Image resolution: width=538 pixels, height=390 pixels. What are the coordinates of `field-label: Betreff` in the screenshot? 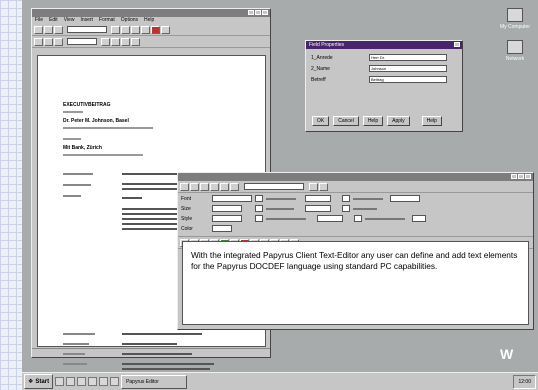 It's located at (318, 79).